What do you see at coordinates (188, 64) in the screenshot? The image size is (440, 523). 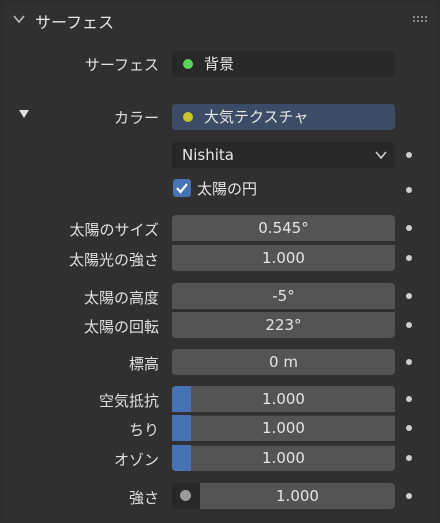 I see `shader-socket-icon` at bounding box center [188, 64].